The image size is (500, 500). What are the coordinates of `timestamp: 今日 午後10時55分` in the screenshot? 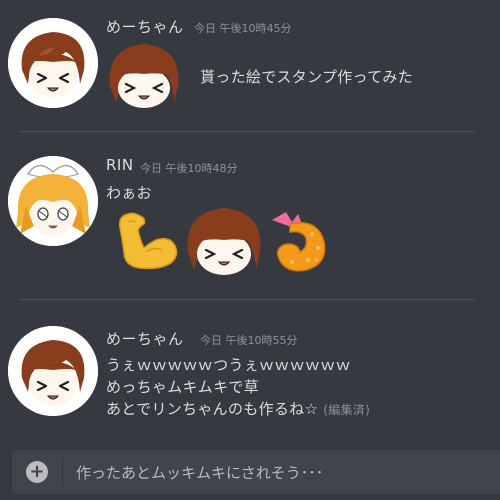 It's located at (249, 340).